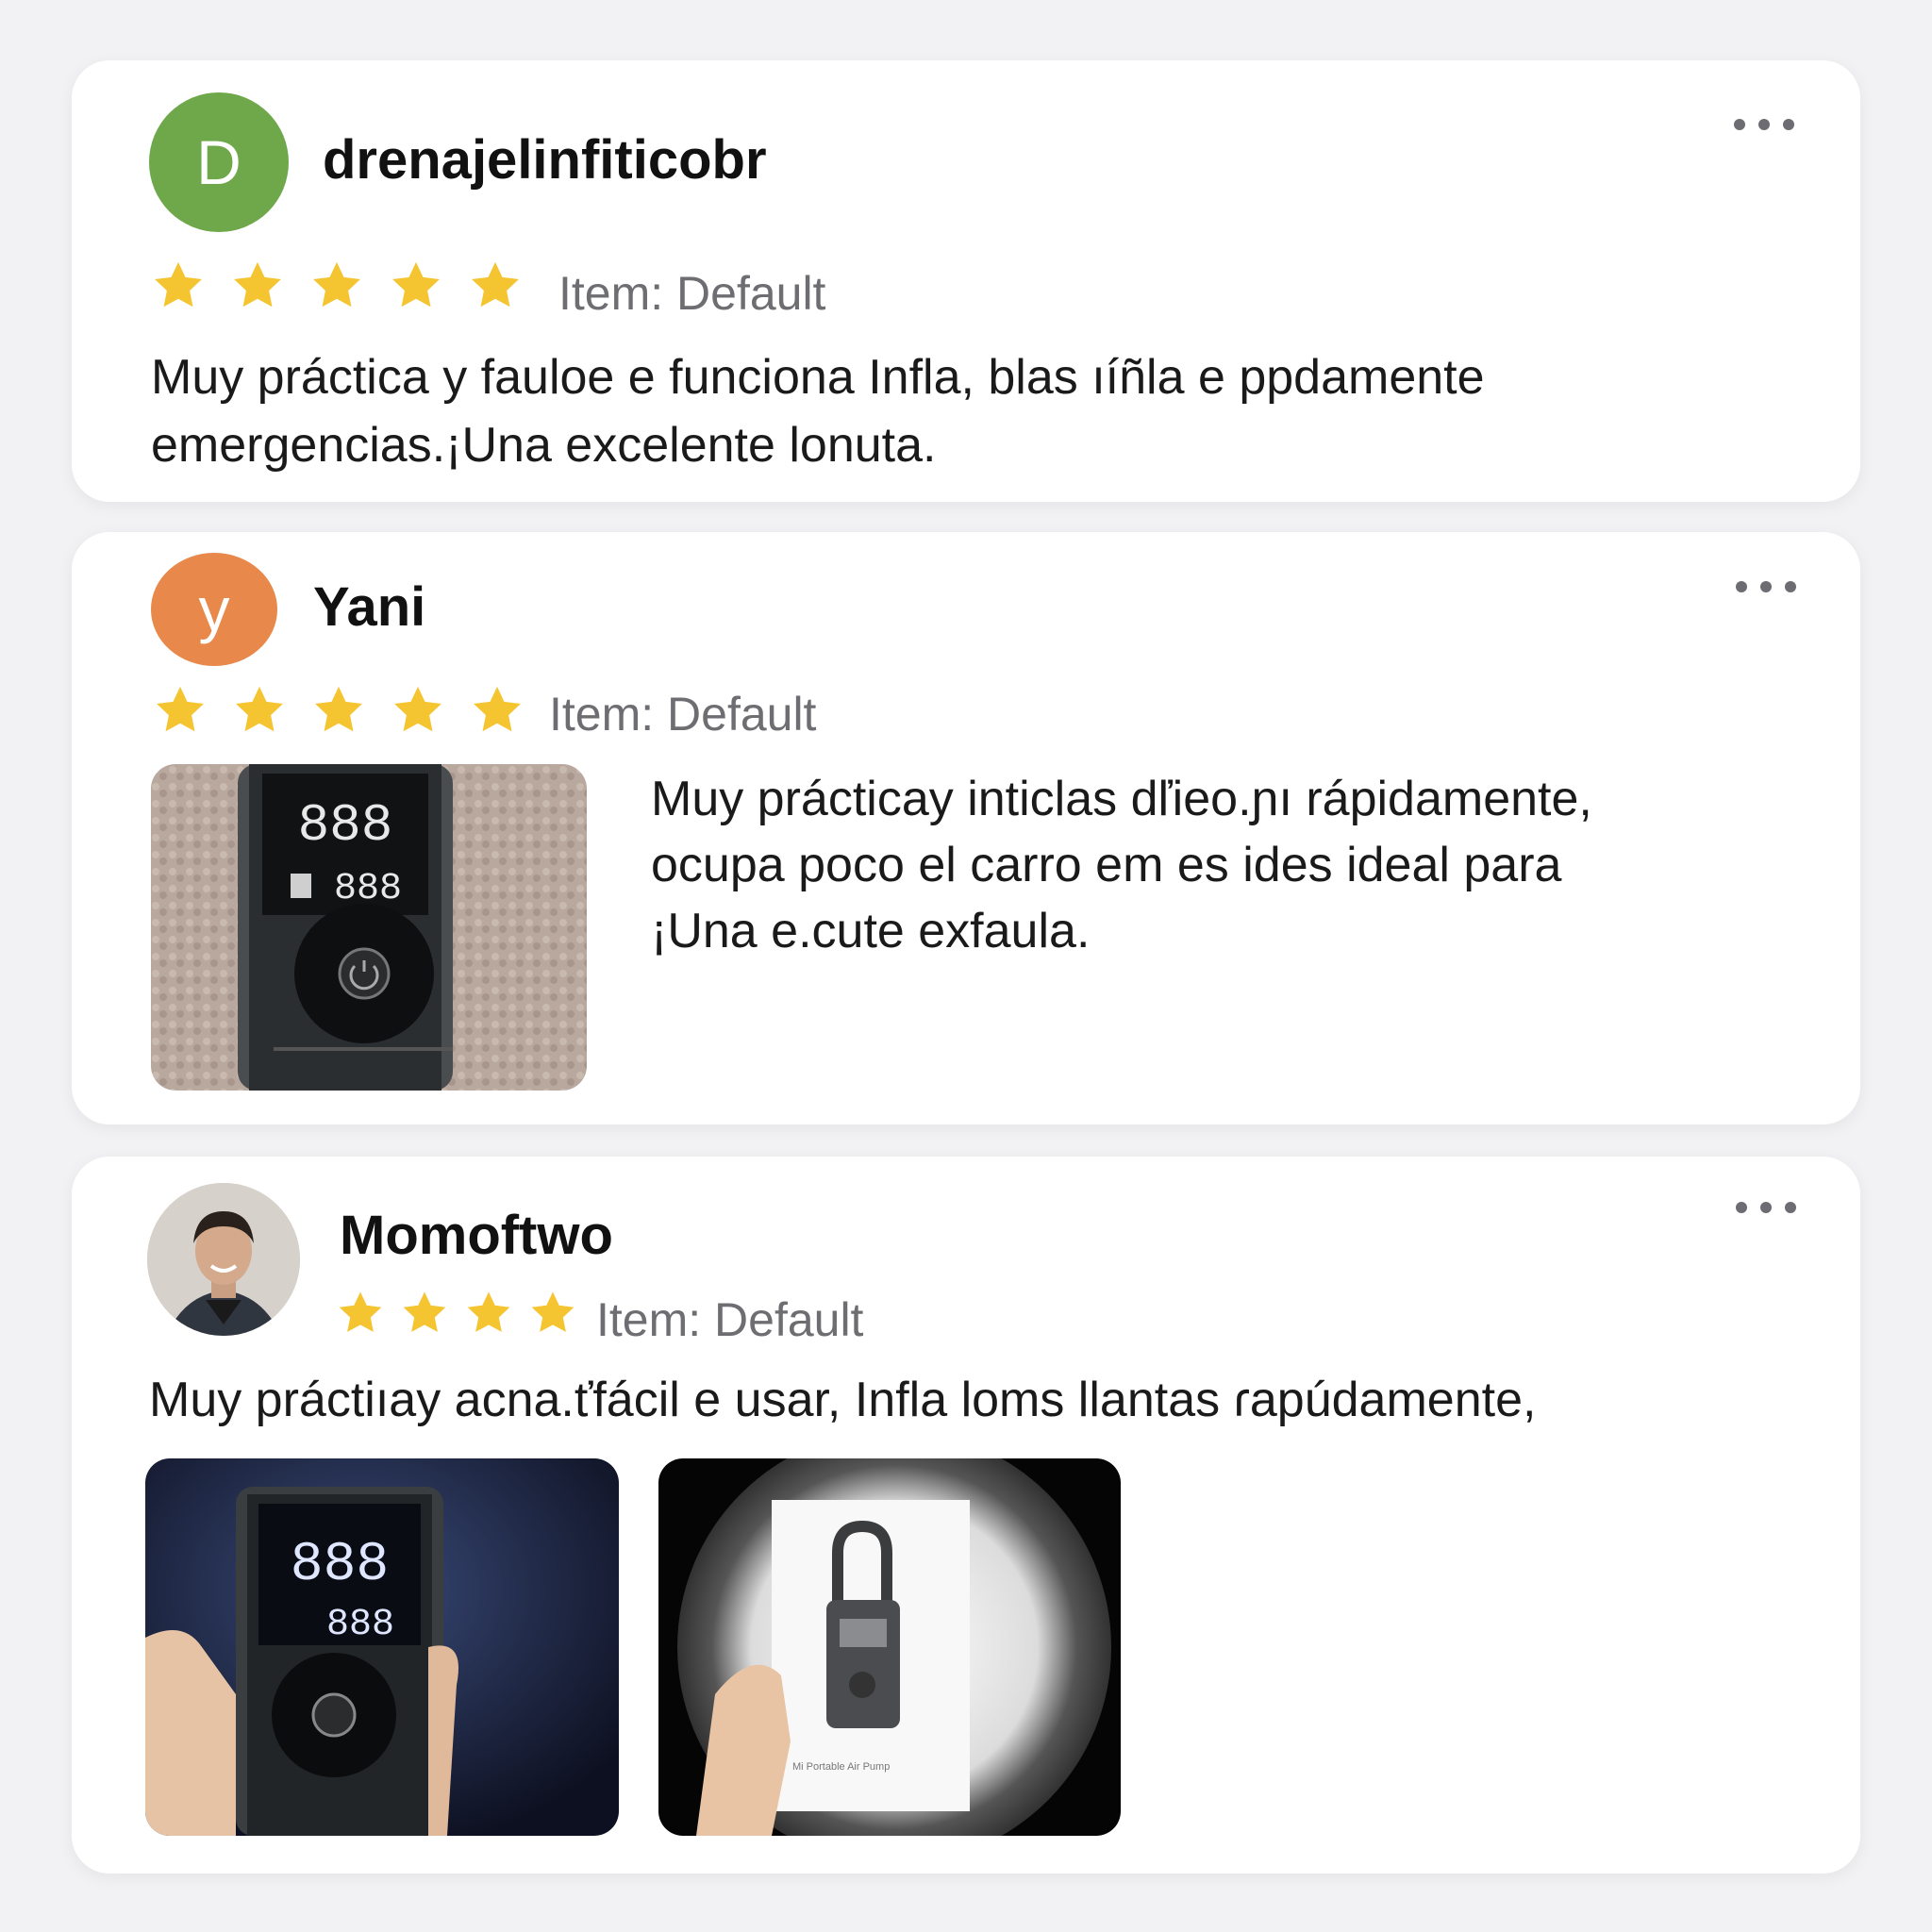 The width and height of the screenshot is (1932, 1932). Describe the element at coordinates (369, 607) in the screenshot. I see `username: Yani` at that location.